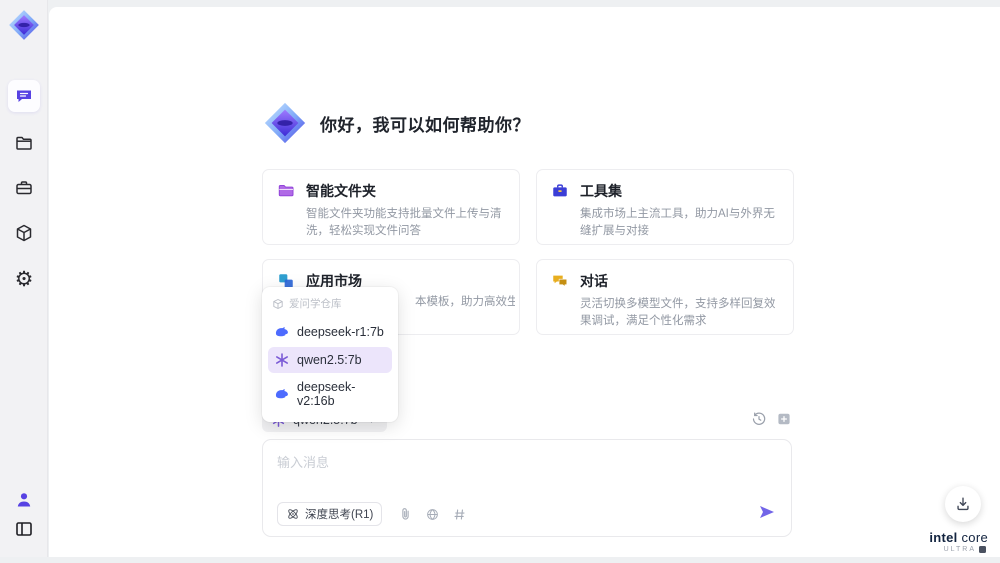 This screenshot has width=1000, height=563. What do you see at coordinates (326, 394) in the screenshot?
I see `model-option-label: deepseek-v2:16b` at bounding box center [326, 394].